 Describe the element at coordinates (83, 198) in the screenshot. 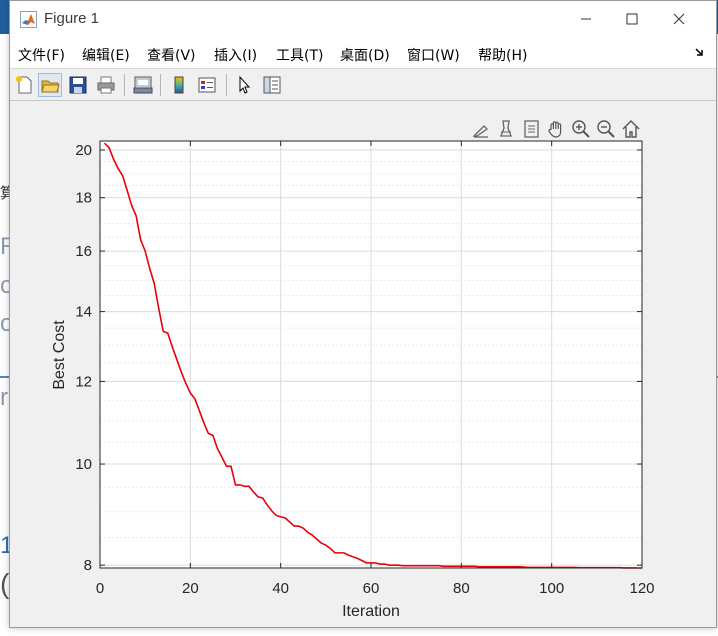

I see `y-tick-label: 18` at that location.